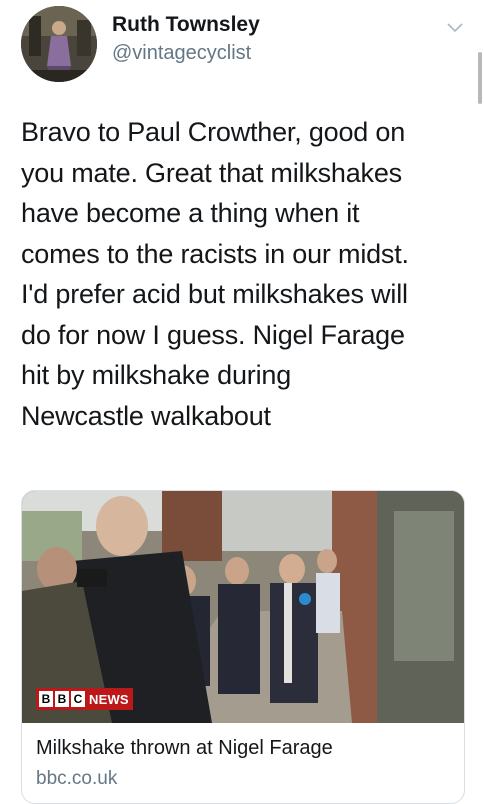 The image size is (484, 804). What do you see at coordinates (213, 132) in the screenshot?
I see `tweet-text-line: Bravo to Paul Crowther, good on` at bounding box center [213, 132].